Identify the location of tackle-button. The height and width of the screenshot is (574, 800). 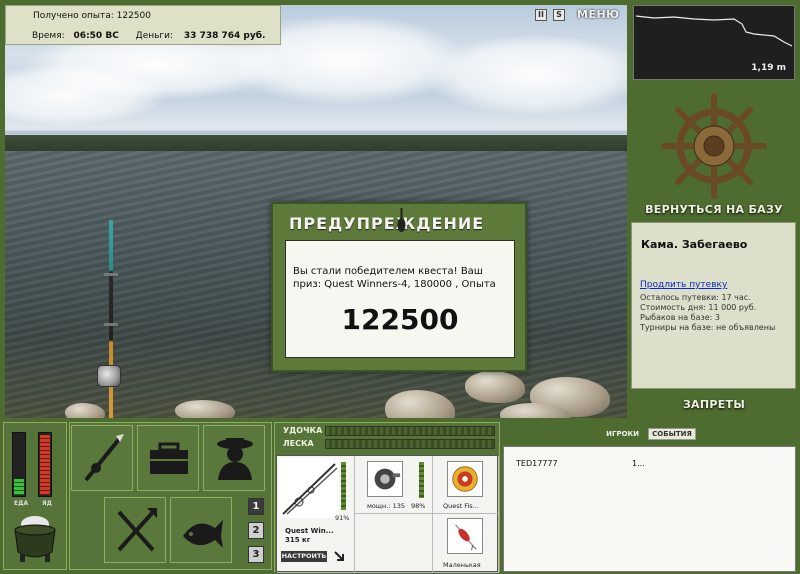
(102, 458).